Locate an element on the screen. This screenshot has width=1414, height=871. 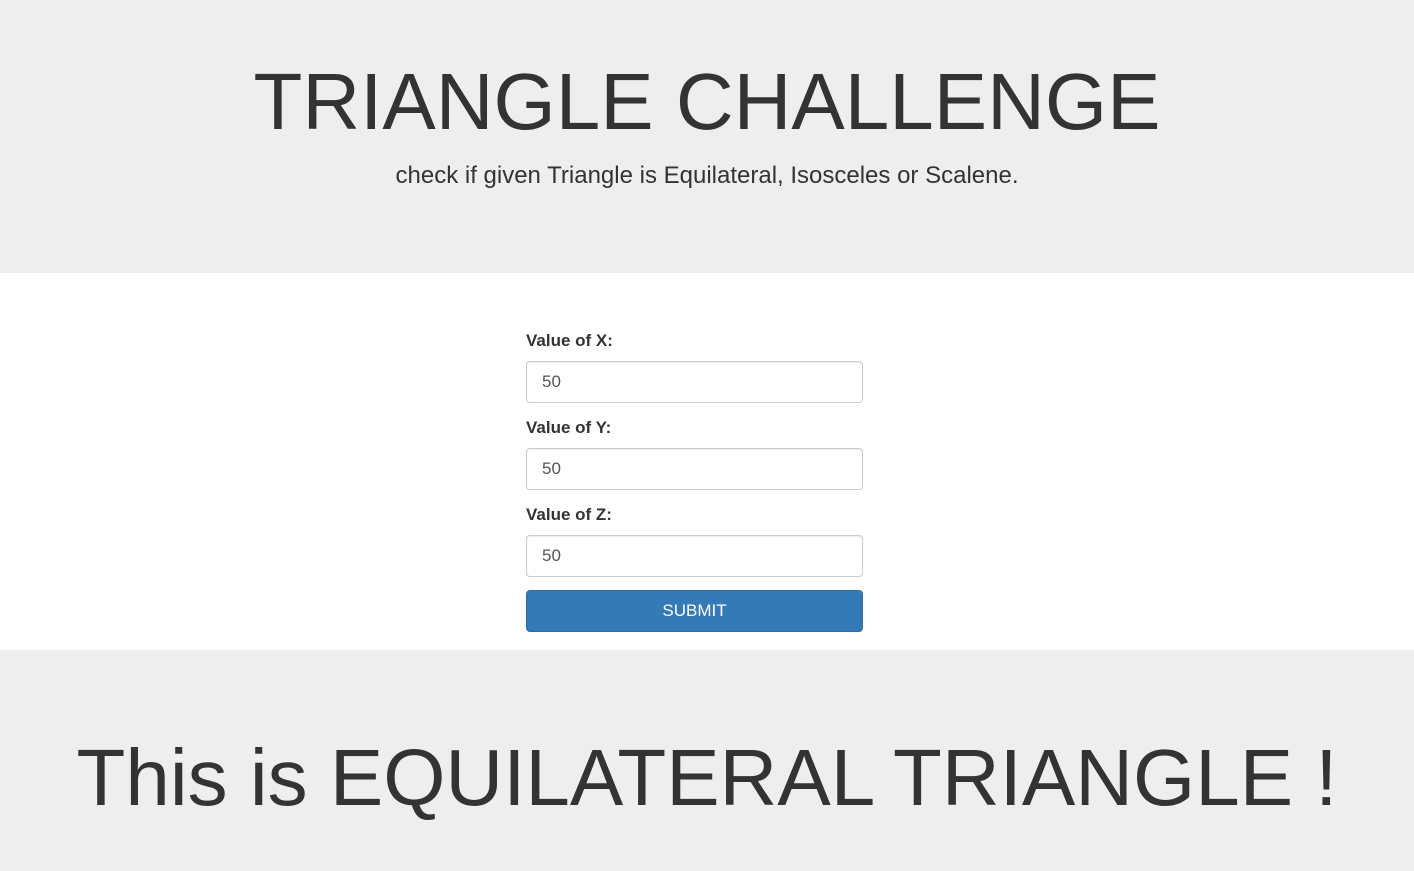
y-input is located at coordinates (694, 469).